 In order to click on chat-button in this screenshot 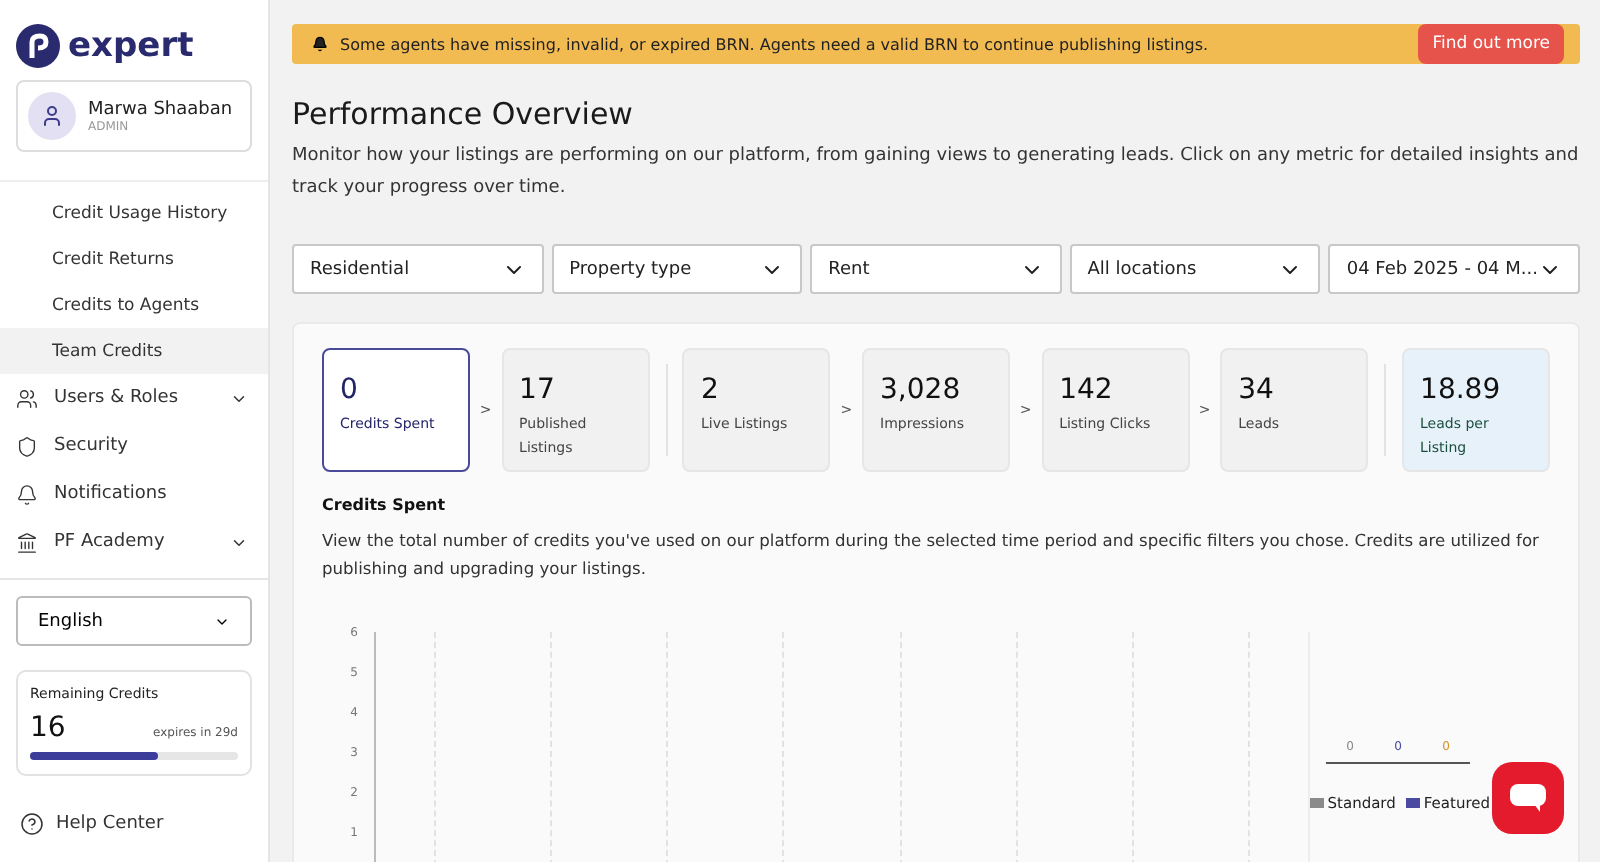, I will do `click(1528, 798)`.